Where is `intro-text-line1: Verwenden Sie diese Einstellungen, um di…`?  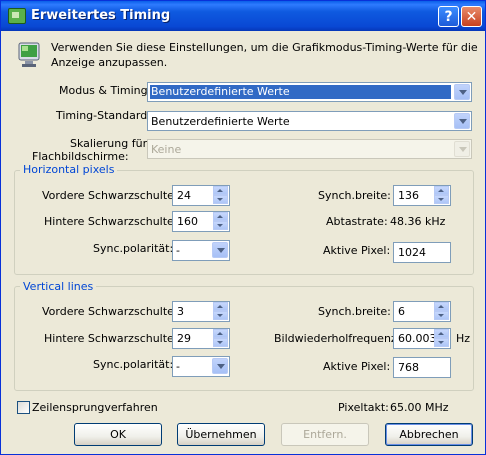 intro-text-line1: Verwenden Sie diese Einstellungen, um di… is located at coordinates (264, 47).